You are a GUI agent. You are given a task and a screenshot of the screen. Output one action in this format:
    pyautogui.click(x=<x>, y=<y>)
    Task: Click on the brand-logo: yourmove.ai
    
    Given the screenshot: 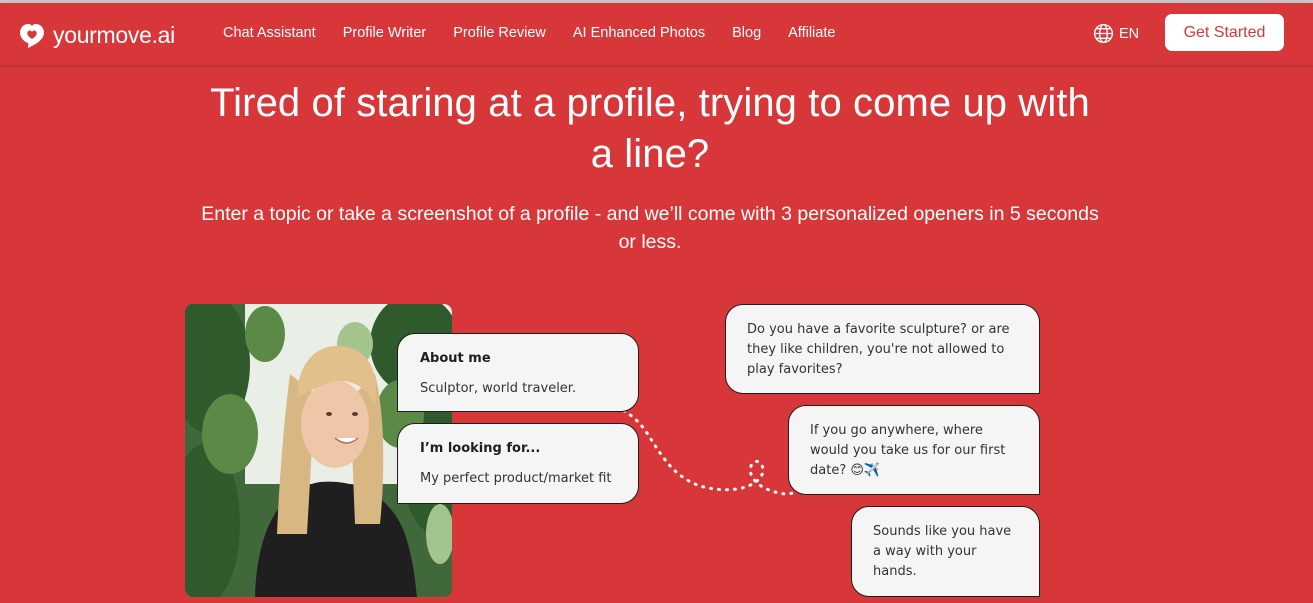 What is the action you would take?
    pyautogui.click(x=96, y=35)
    